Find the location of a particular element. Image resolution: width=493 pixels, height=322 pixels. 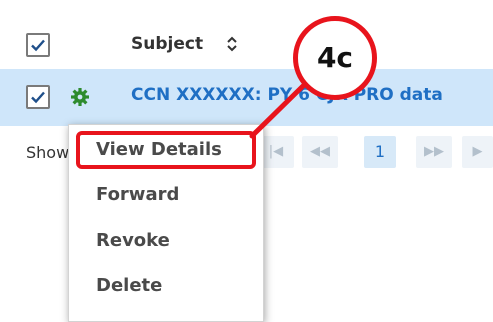

highlight-box is located at coordinates (166, 150).